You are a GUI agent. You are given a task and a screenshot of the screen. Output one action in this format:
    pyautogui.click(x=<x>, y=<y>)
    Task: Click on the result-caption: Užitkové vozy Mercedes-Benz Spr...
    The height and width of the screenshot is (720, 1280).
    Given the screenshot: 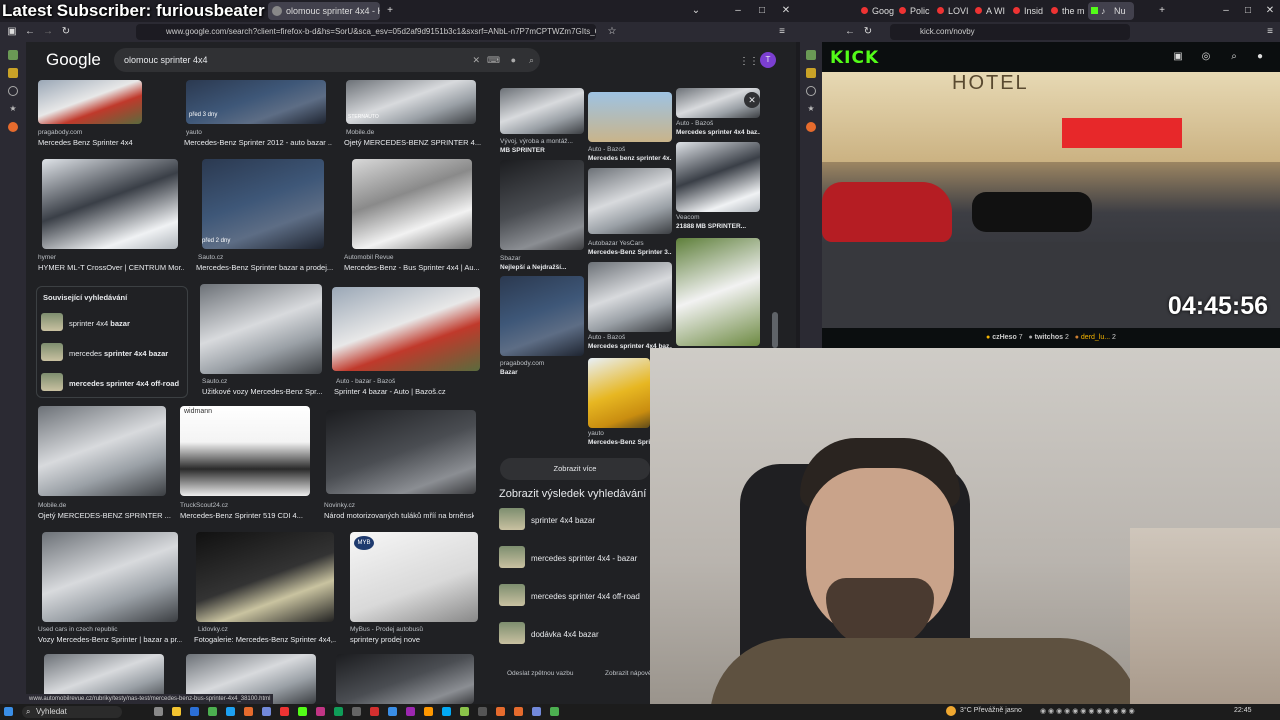 What is the action you would take?
    pyautogui.click(x=264, y=391)
    